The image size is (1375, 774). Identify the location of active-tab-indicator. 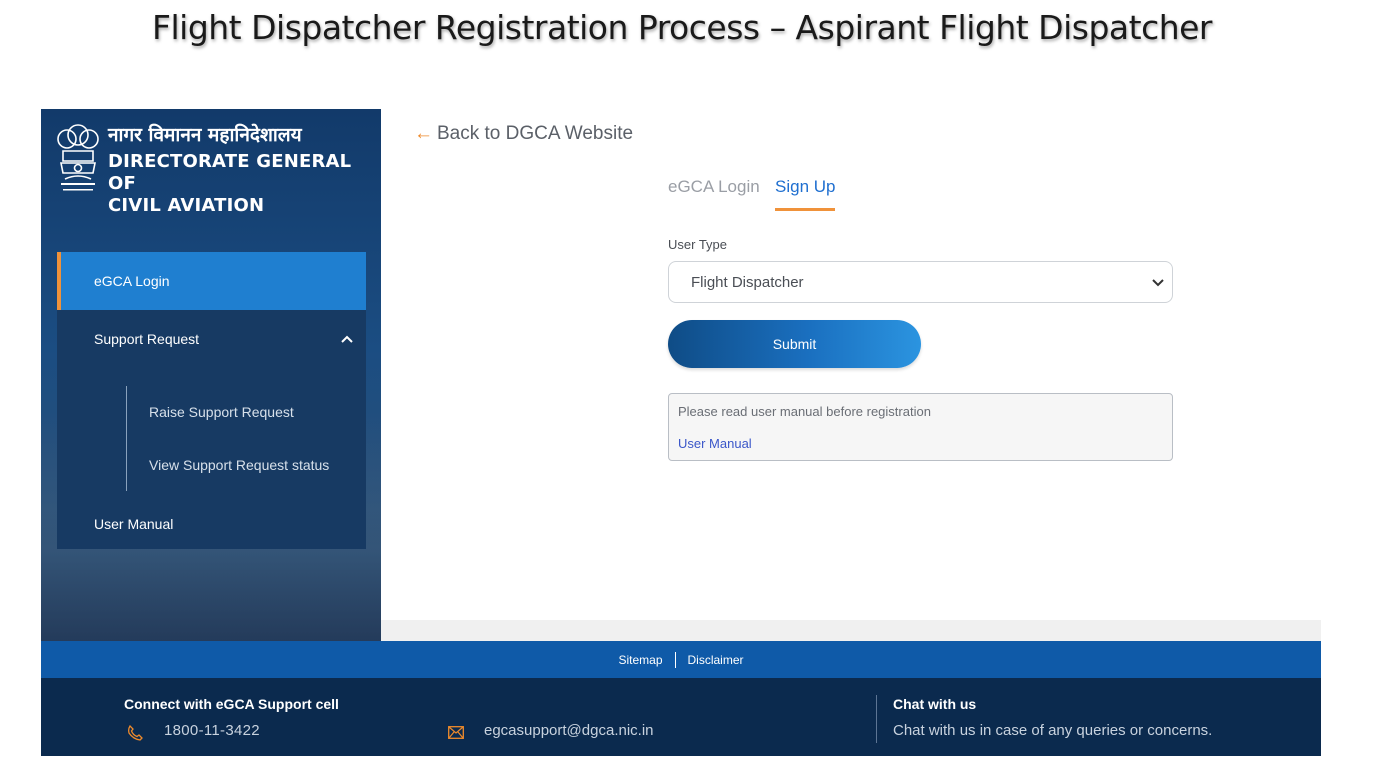
(805, 209).